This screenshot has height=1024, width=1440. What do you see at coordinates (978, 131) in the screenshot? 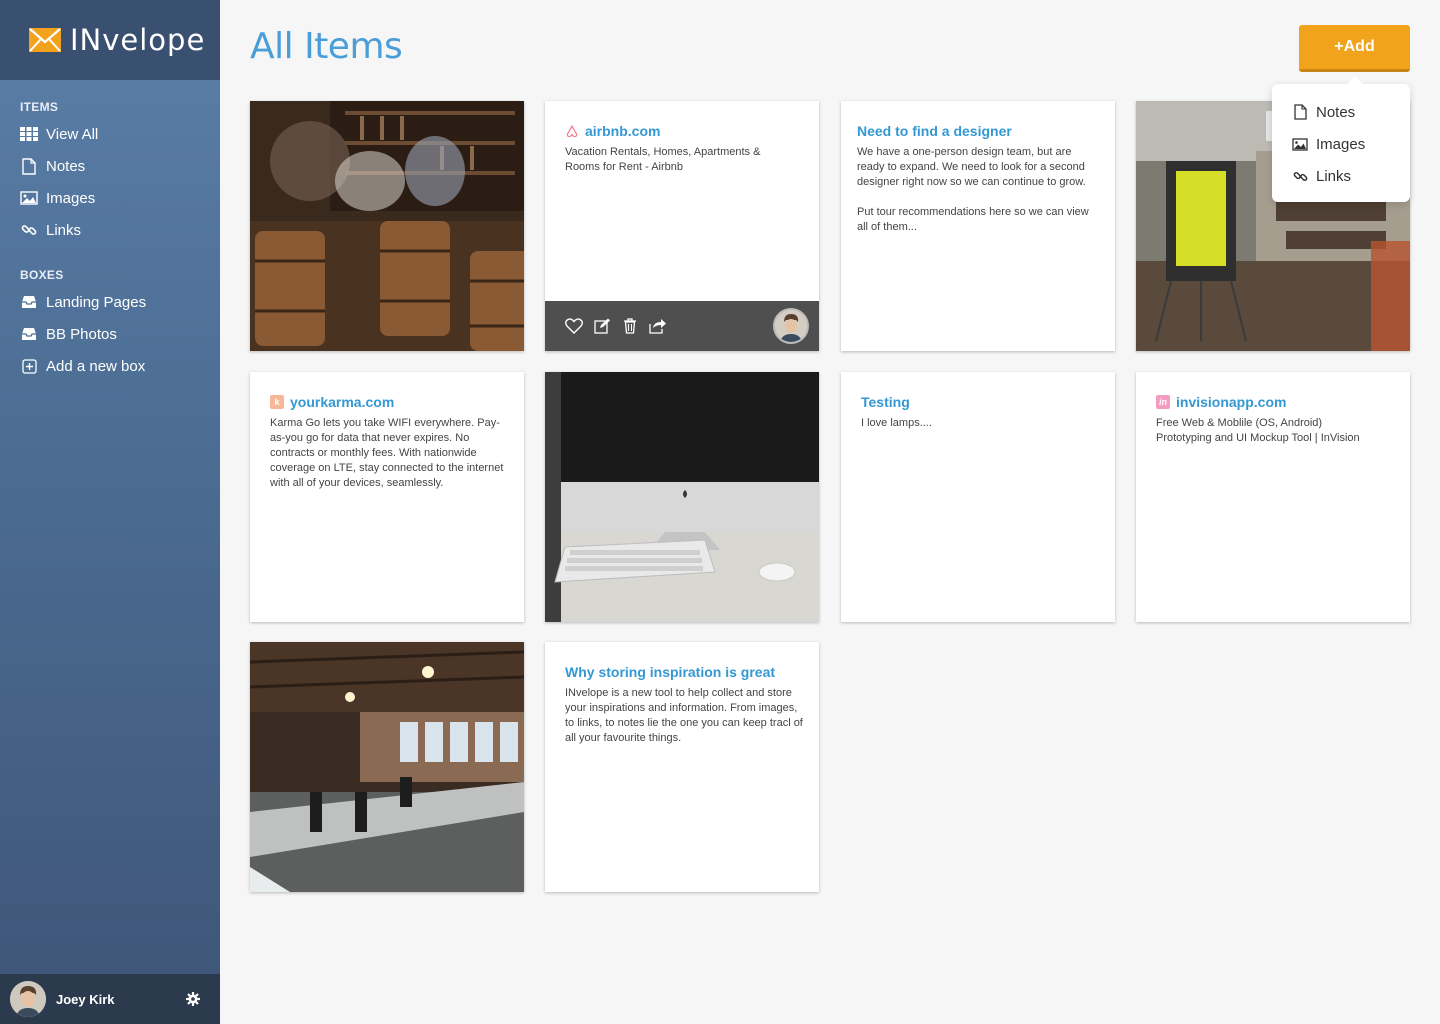
I see `card-title: Need to find a designer` at bounding box center [978, 131].